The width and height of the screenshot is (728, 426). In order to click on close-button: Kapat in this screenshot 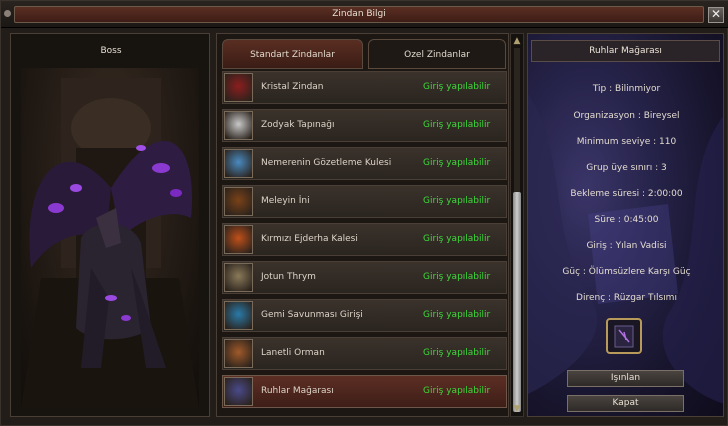, I will do `click(625, 403)`.